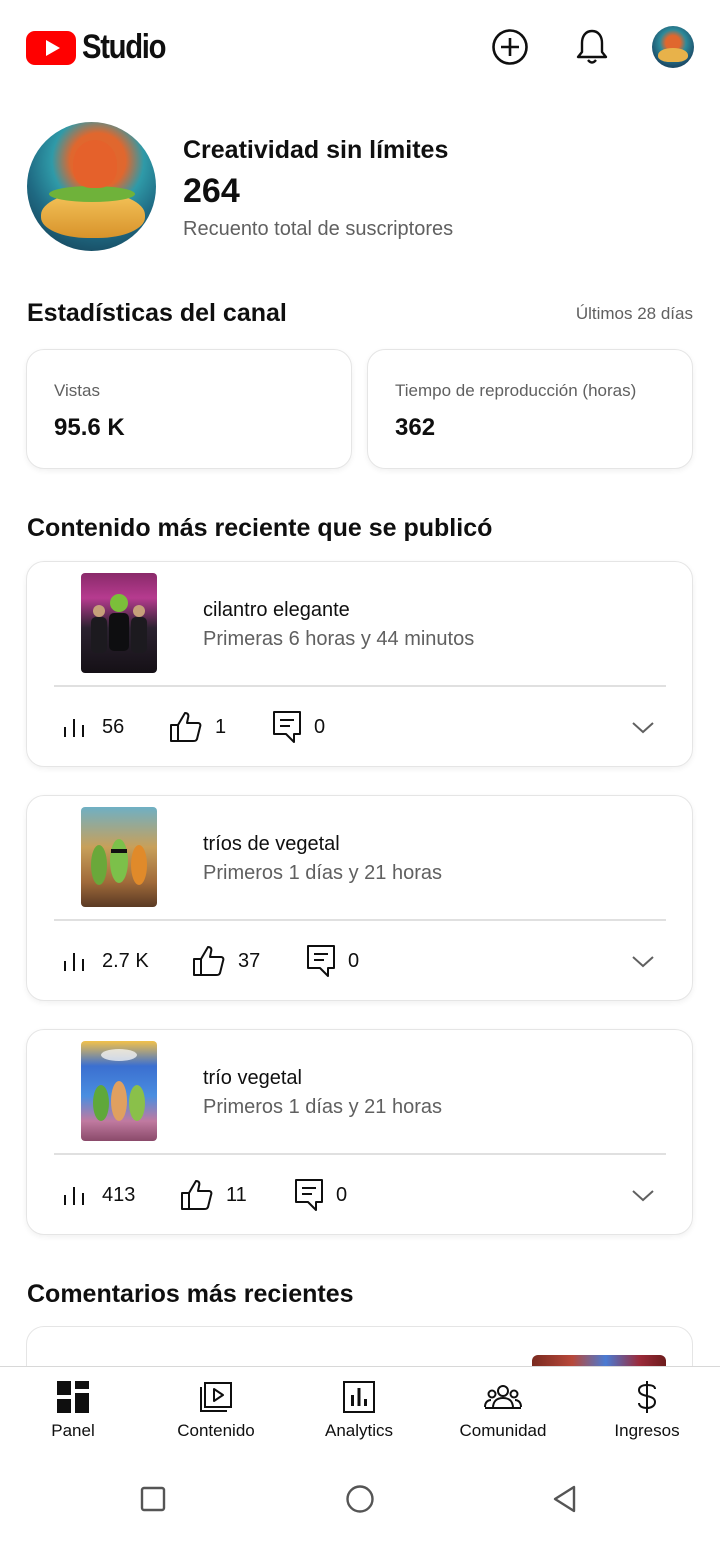 This screenshot has width=720, height=1546. What do you see at coordinates (113, 726) in the screenshot?
I see `video-views-count: 56` at bounding box center [113, 726].